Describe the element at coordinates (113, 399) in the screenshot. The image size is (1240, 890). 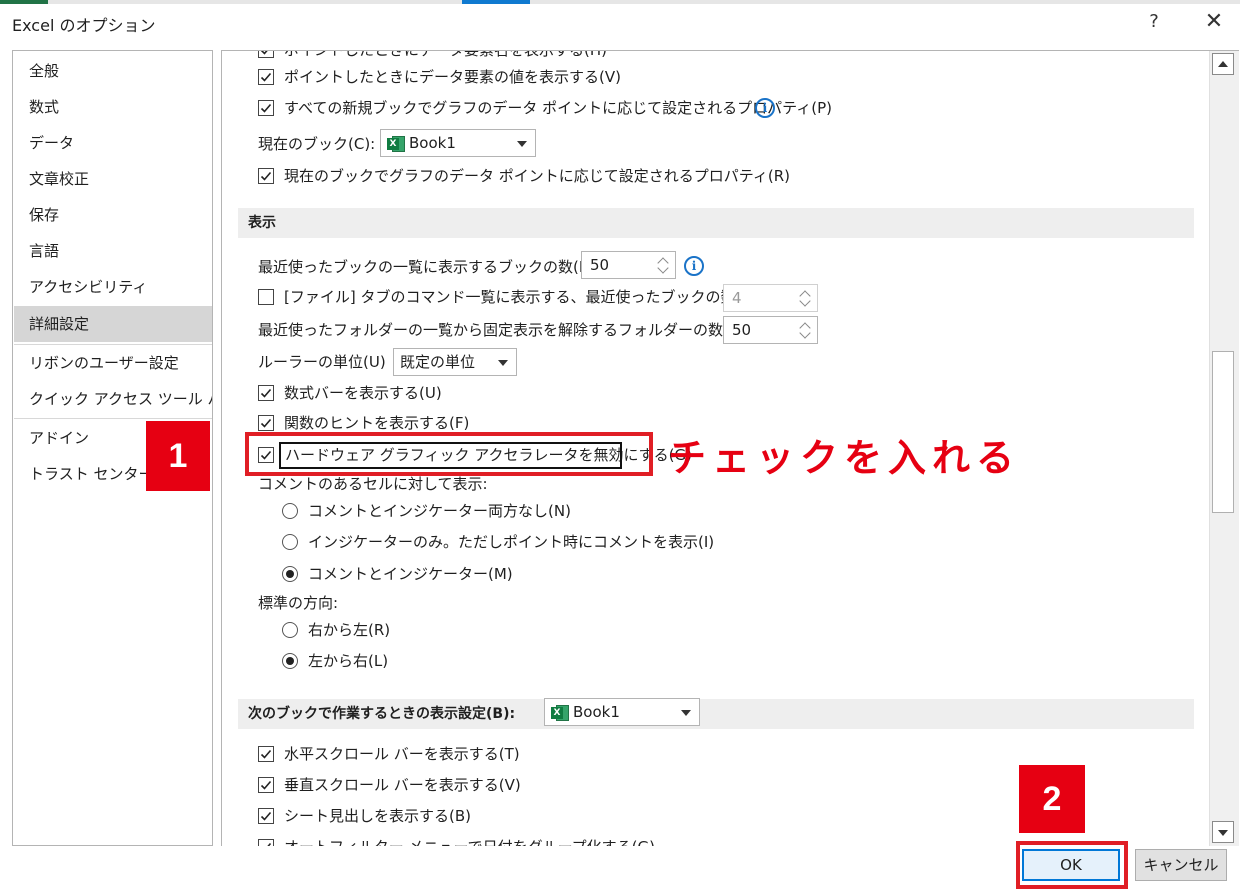
I see `sidebar-item-quick-access-toolbar: クイック アクセス ツール バー` at that location.